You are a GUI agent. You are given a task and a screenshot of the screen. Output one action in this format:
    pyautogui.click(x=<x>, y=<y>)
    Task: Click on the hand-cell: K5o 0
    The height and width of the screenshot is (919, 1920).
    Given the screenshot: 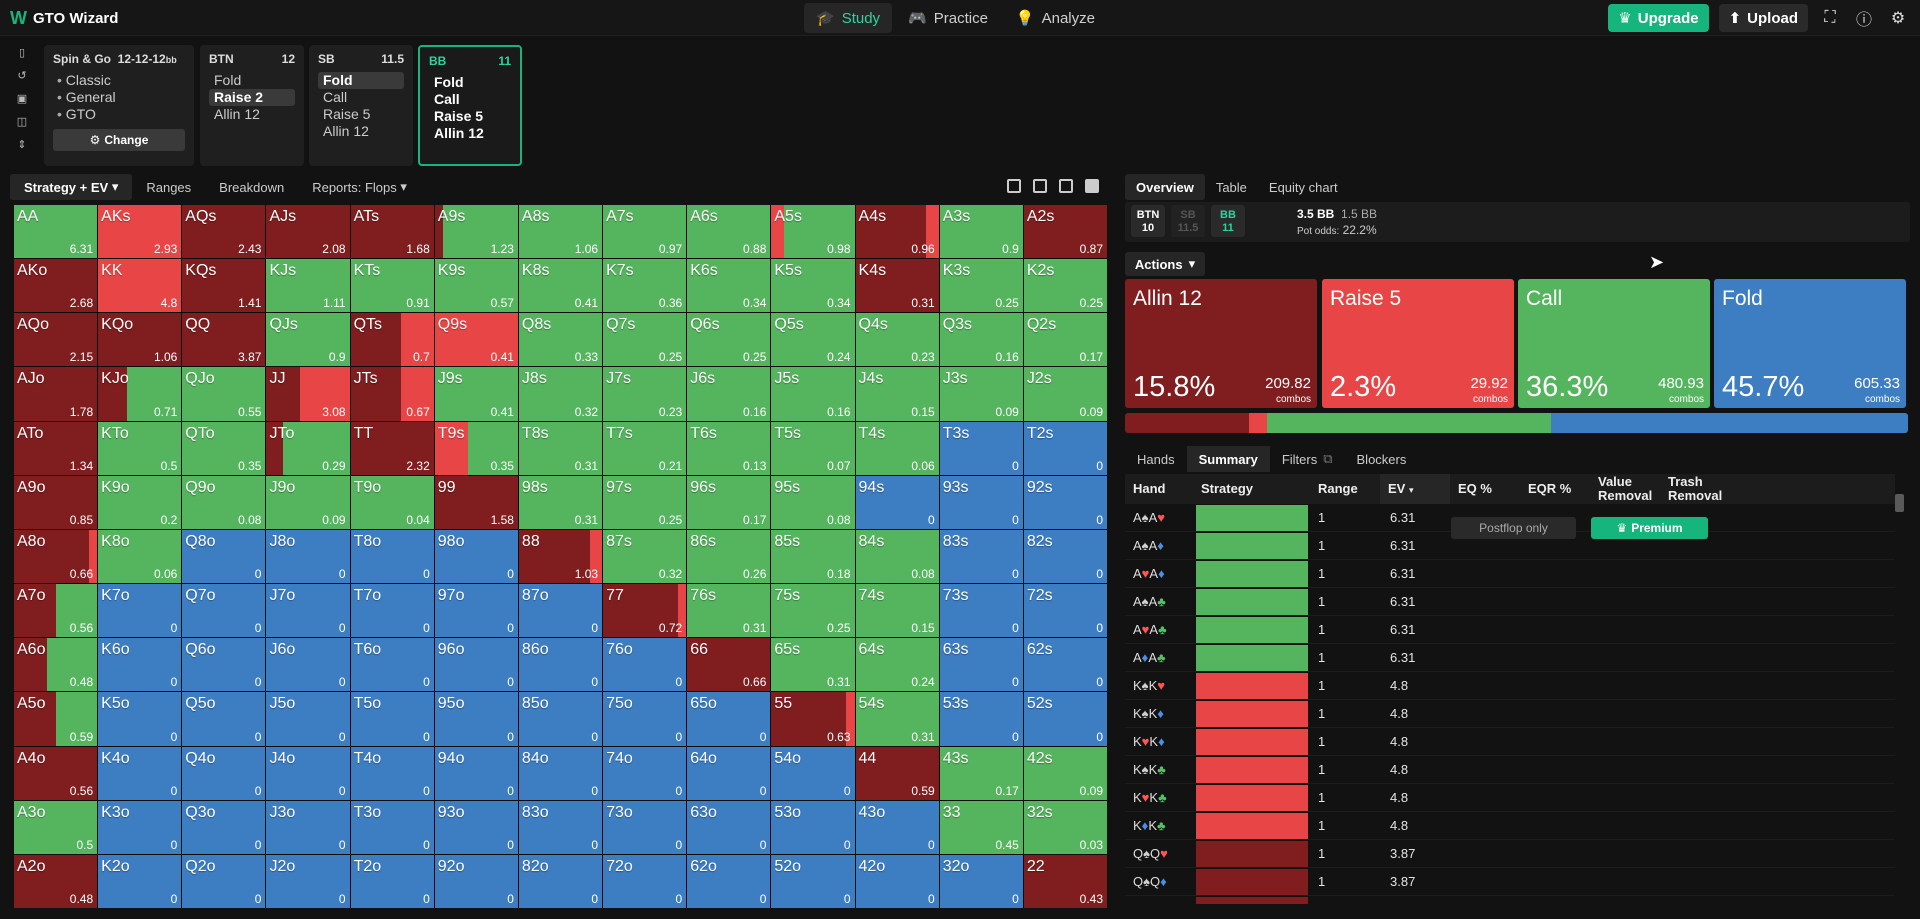 What is the action you would take?
    pyautogui.click(x=140, y=719)
    